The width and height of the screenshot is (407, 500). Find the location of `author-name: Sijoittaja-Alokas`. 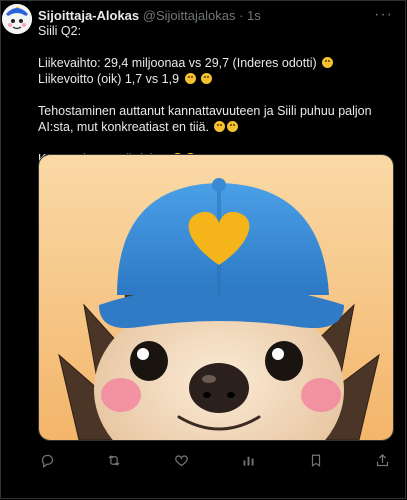

author-name: Sijoittaja-Alokas is located at coordinates (88, 15).